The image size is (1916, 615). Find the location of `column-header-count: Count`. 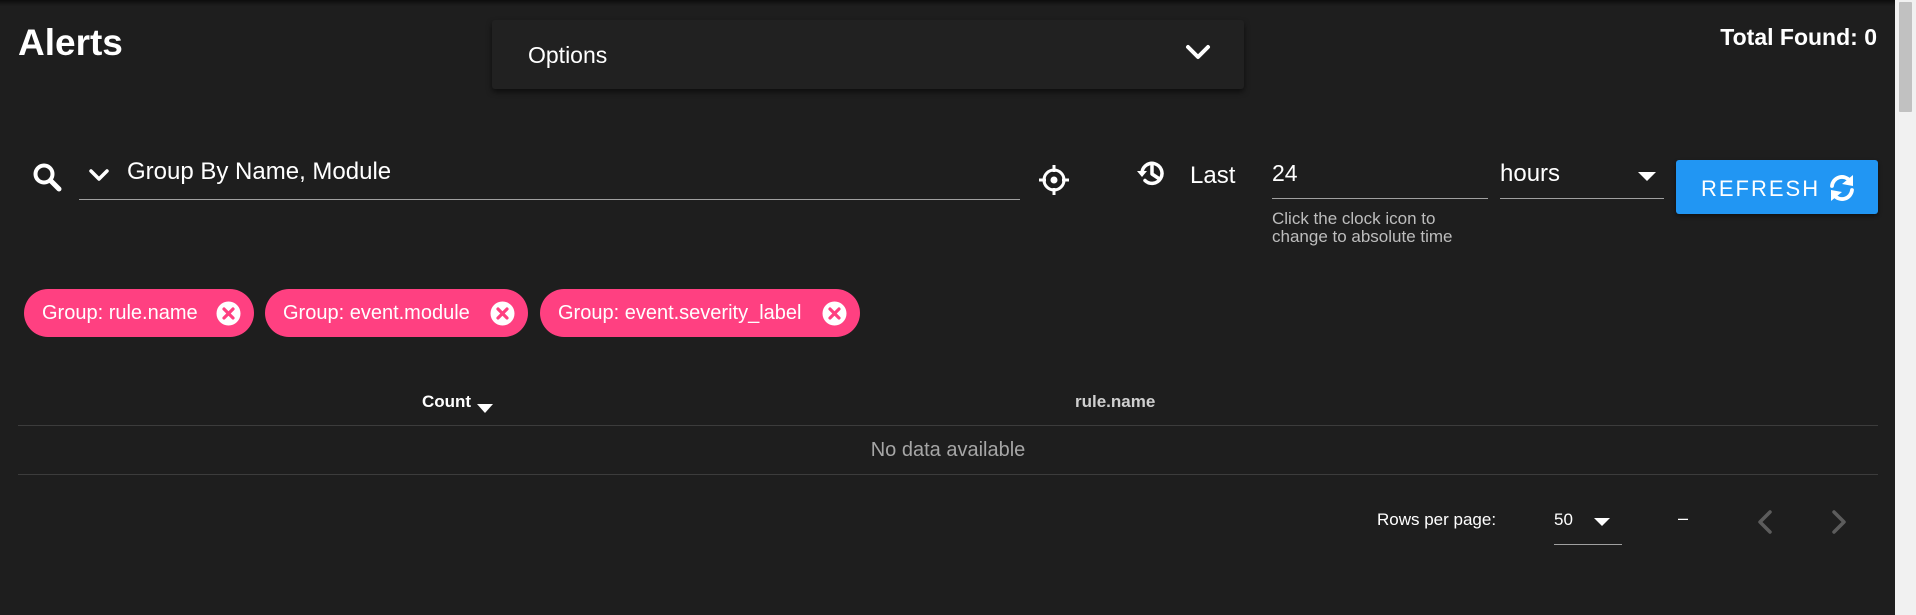

column-header-count: Count is located at coordinates (458, 402).